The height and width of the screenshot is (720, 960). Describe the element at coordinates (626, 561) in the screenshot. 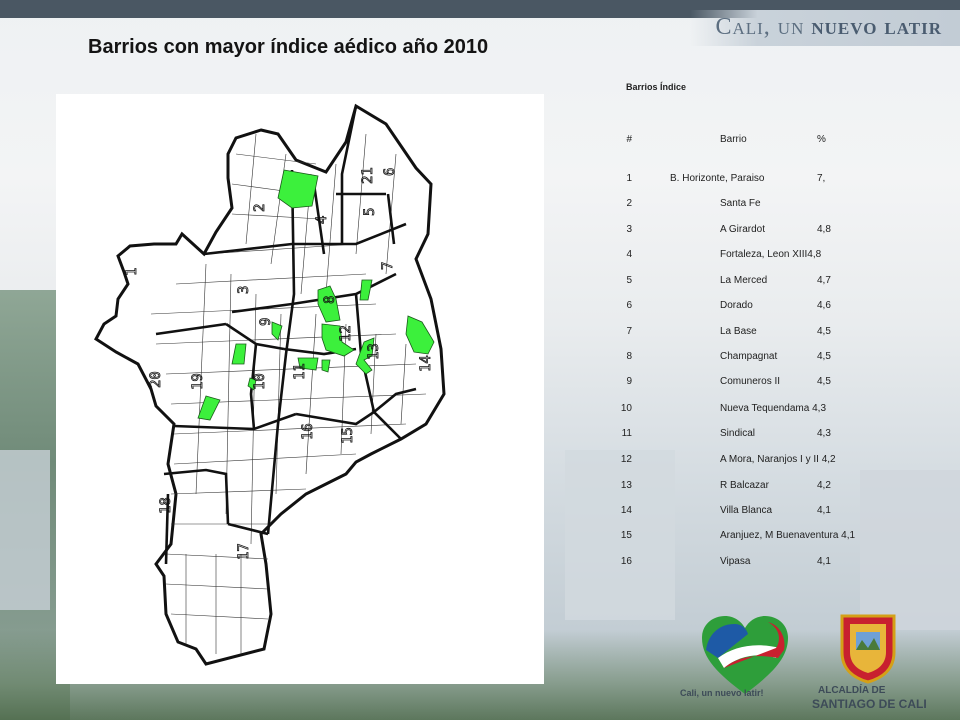

I see `row-number: 16` at that location.